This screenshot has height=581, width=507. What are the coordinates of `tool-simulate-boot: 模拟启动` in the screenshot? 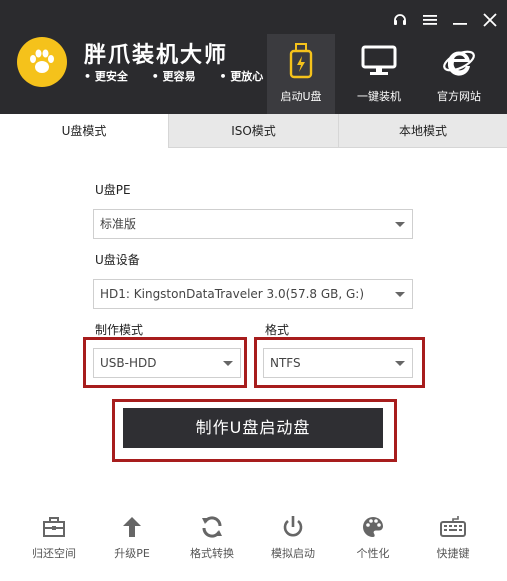 It's located at (293, 536).